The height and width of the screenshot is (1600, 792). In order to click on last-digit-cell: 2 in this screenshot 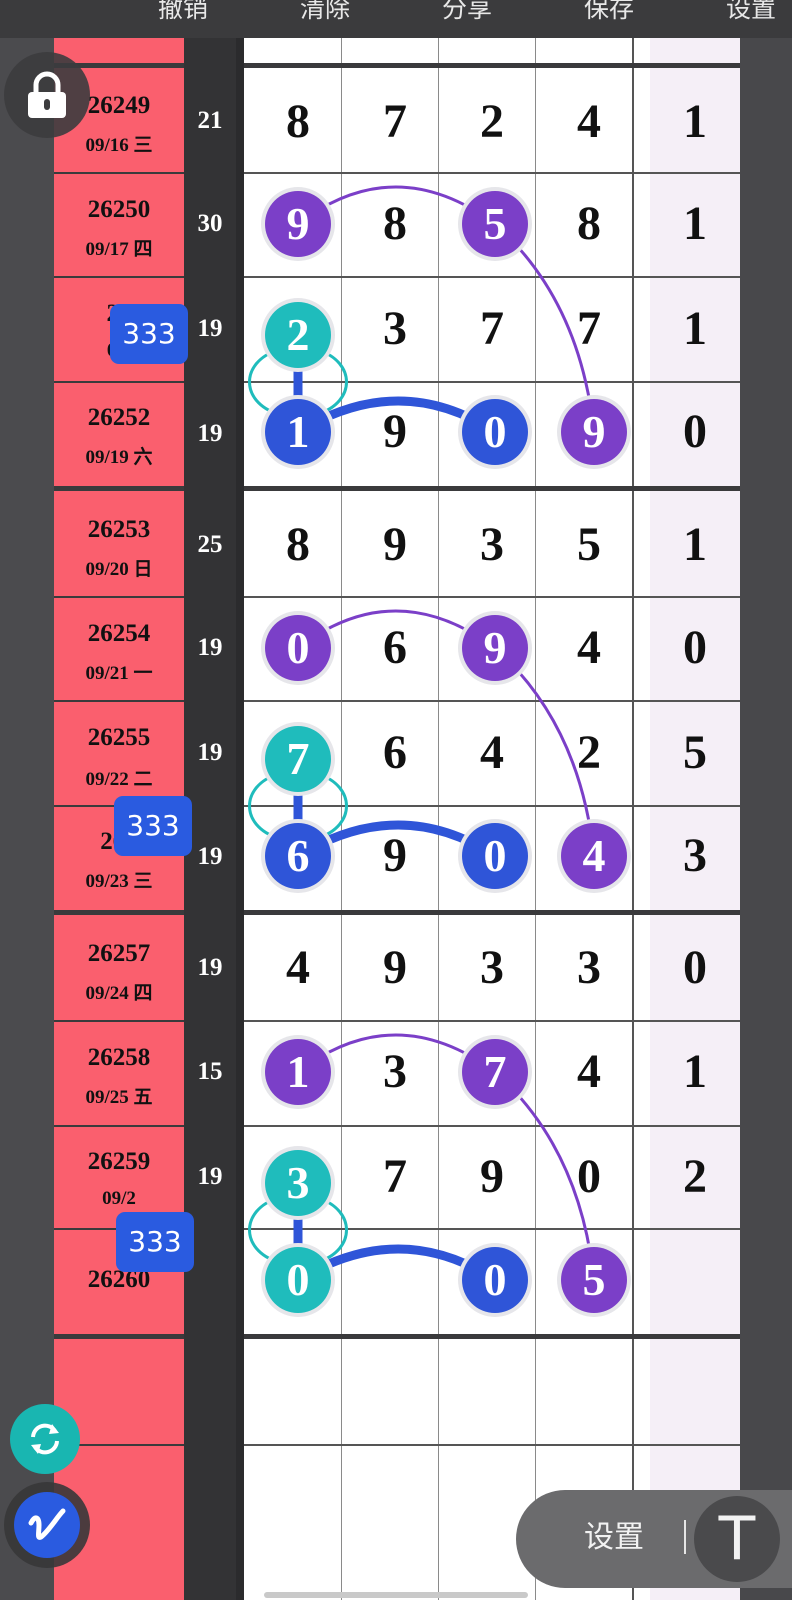, I will do `click(695, 1177)`.